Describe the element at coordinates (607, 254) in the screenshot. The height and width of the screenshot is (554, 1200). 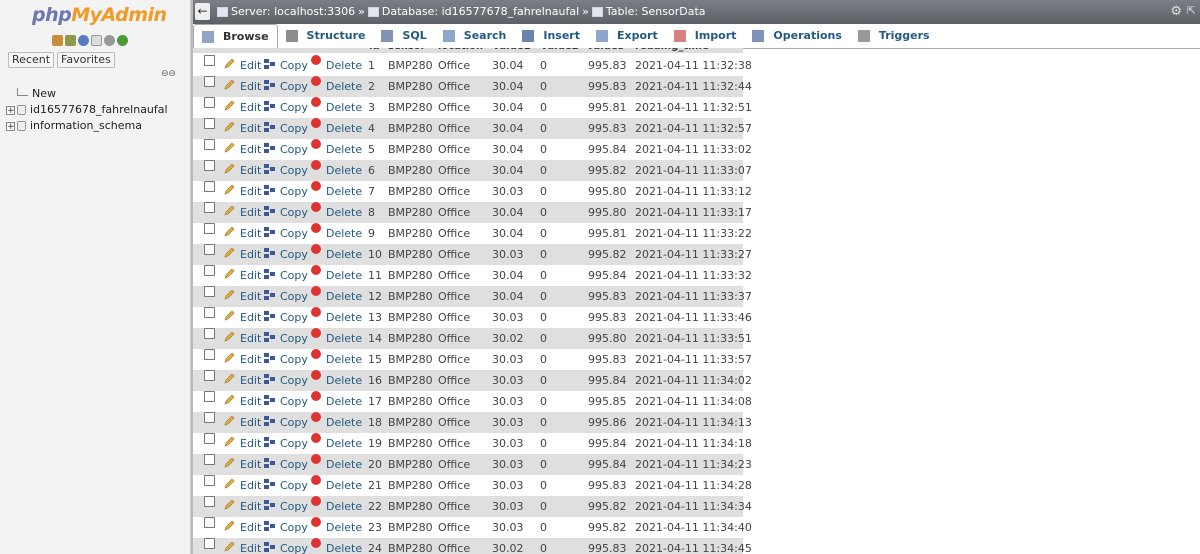
I see `cell-value3: 995.82` at that location.